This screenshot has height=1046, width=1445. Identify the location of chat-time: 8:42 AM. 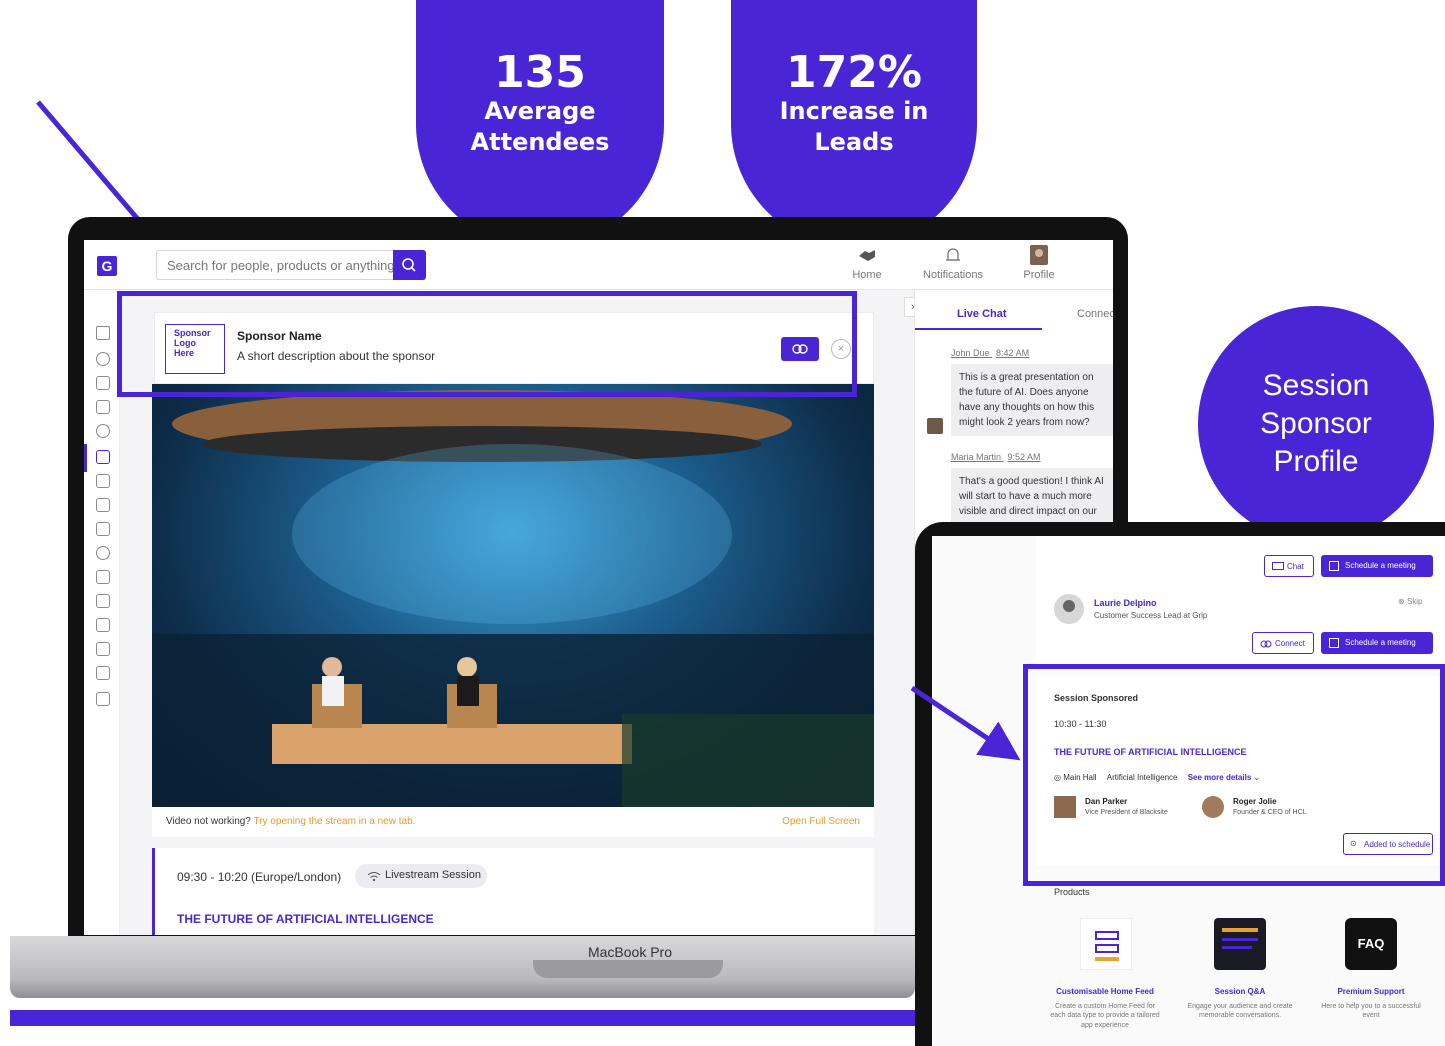
(1013, 353).